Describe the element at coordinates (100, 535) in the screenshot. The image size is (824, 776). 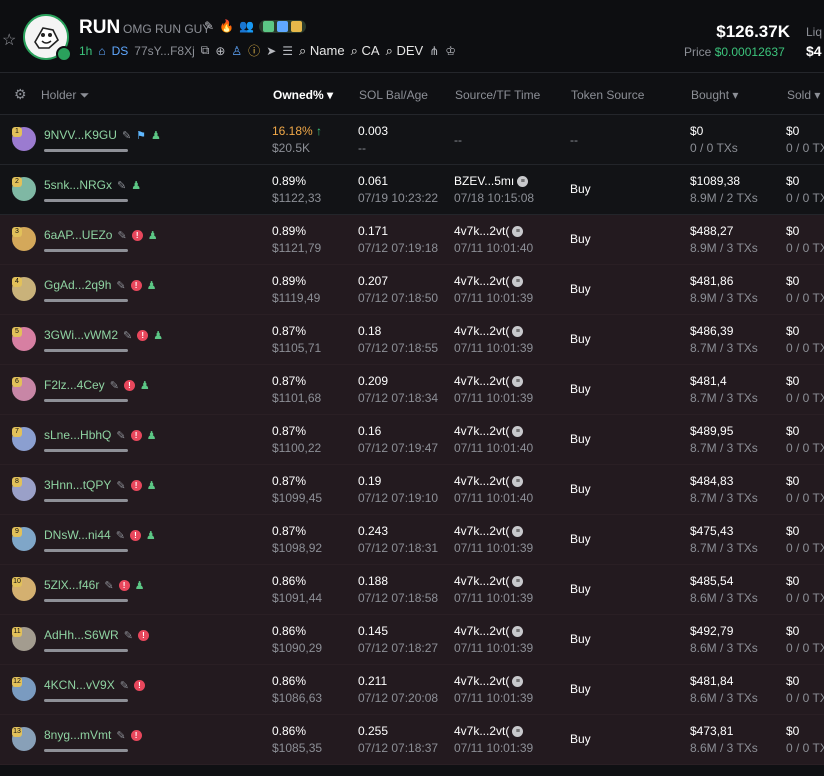
I see `holder-address: DNsW...ni44 ✎! ♟` at that location.